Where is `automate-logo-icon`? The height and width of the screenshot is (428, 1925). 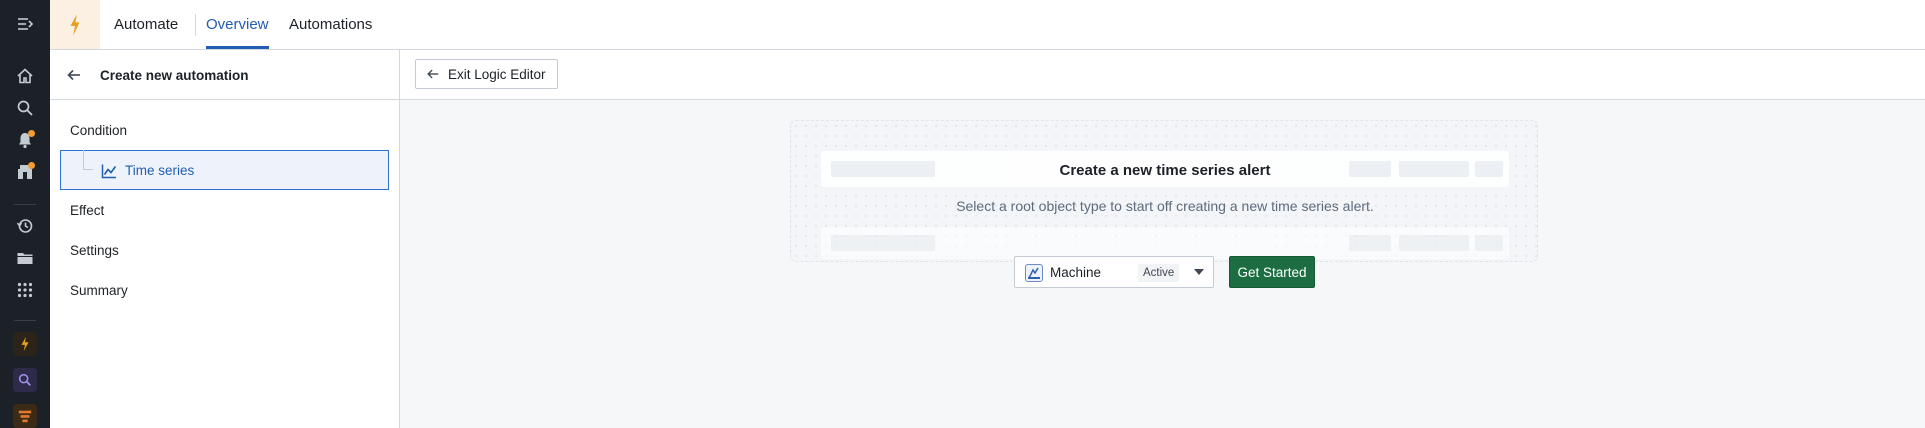
automate-logo-icon is located at coordinates (75, 24).